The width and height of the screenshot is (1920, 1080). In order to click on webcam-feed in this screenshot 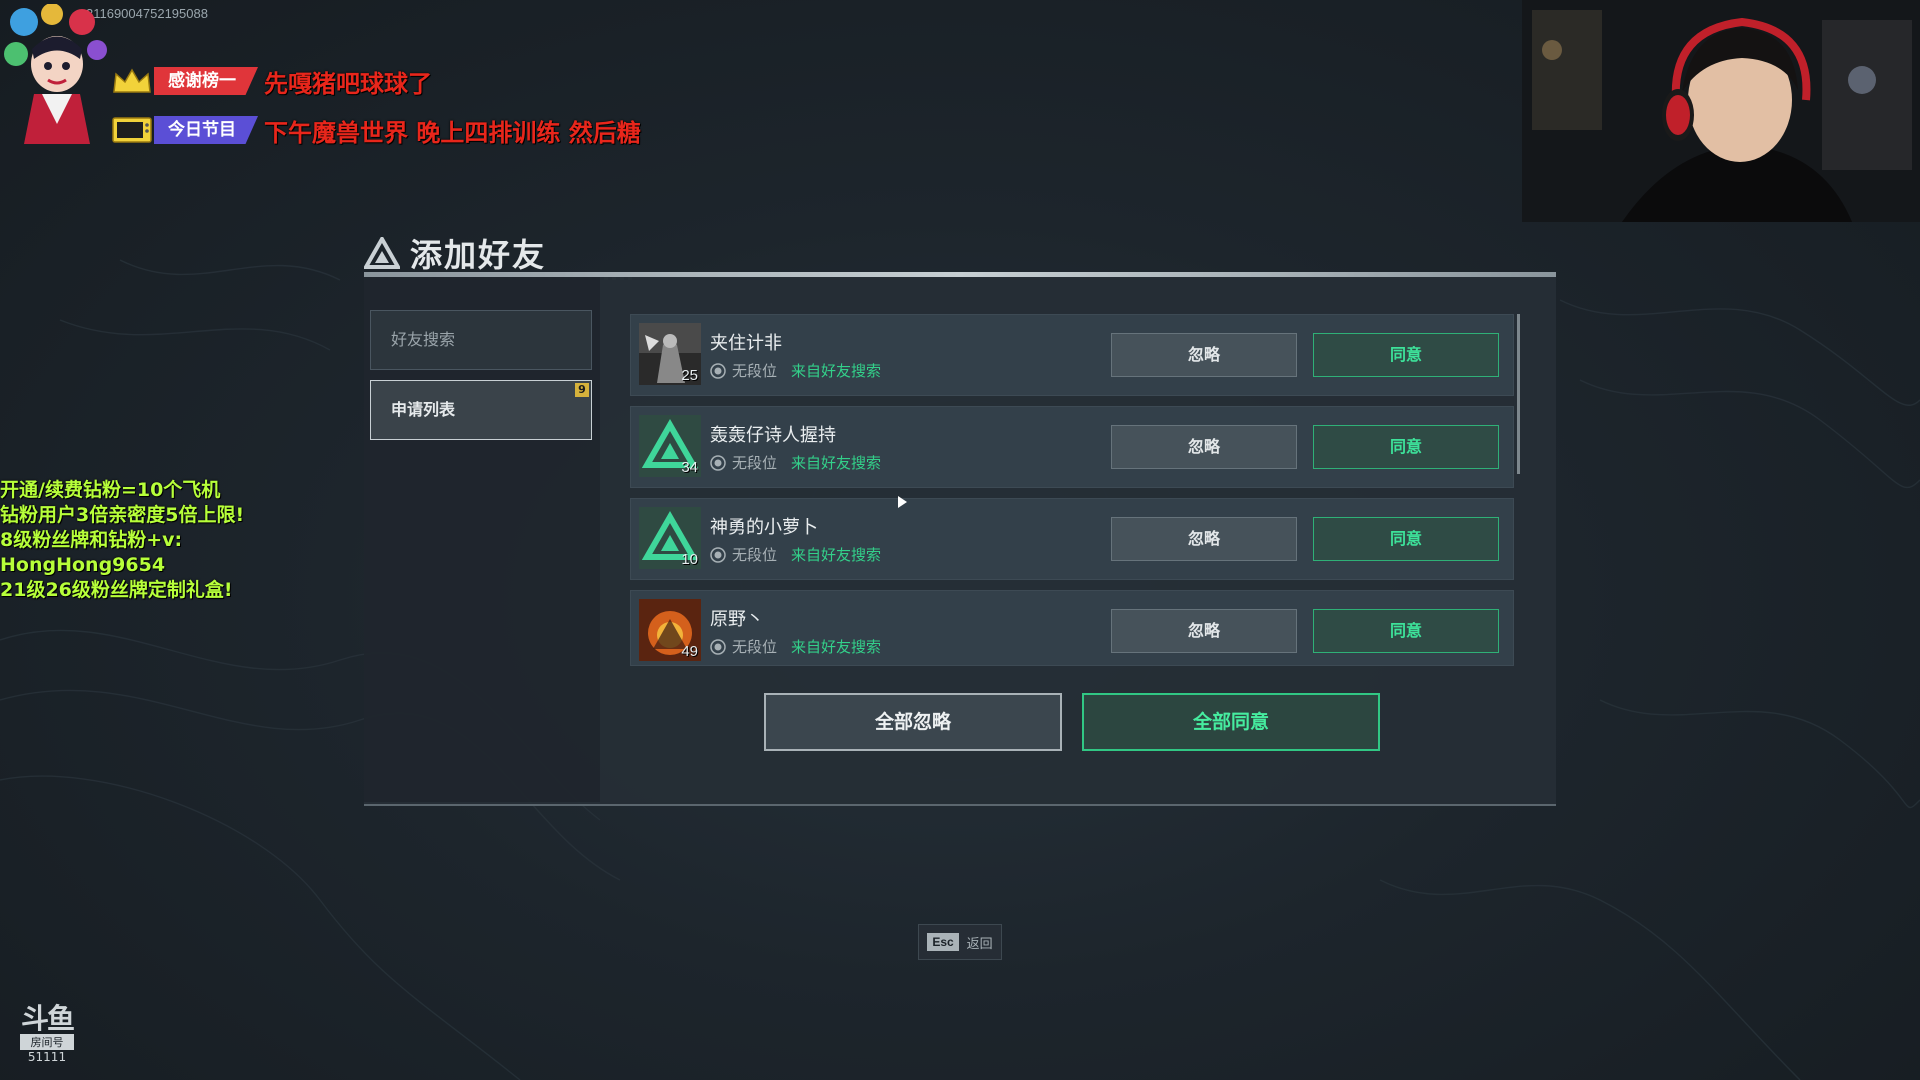, I will do `click(1721, 111)`.